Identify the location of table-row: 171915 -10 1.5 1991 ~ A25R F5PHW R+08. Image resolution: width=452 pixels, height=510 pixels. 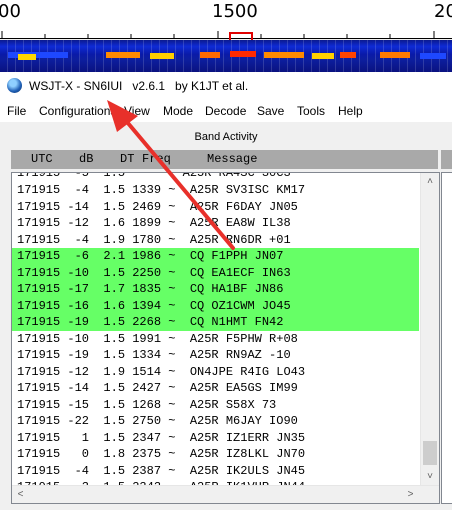
(215, 339).